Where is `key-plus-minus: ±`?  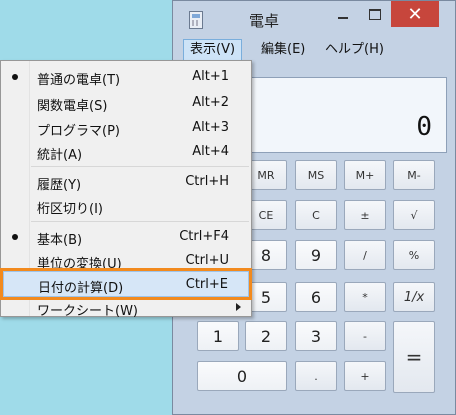 key-plus-minus: ± is located at coordinates (365, 215).